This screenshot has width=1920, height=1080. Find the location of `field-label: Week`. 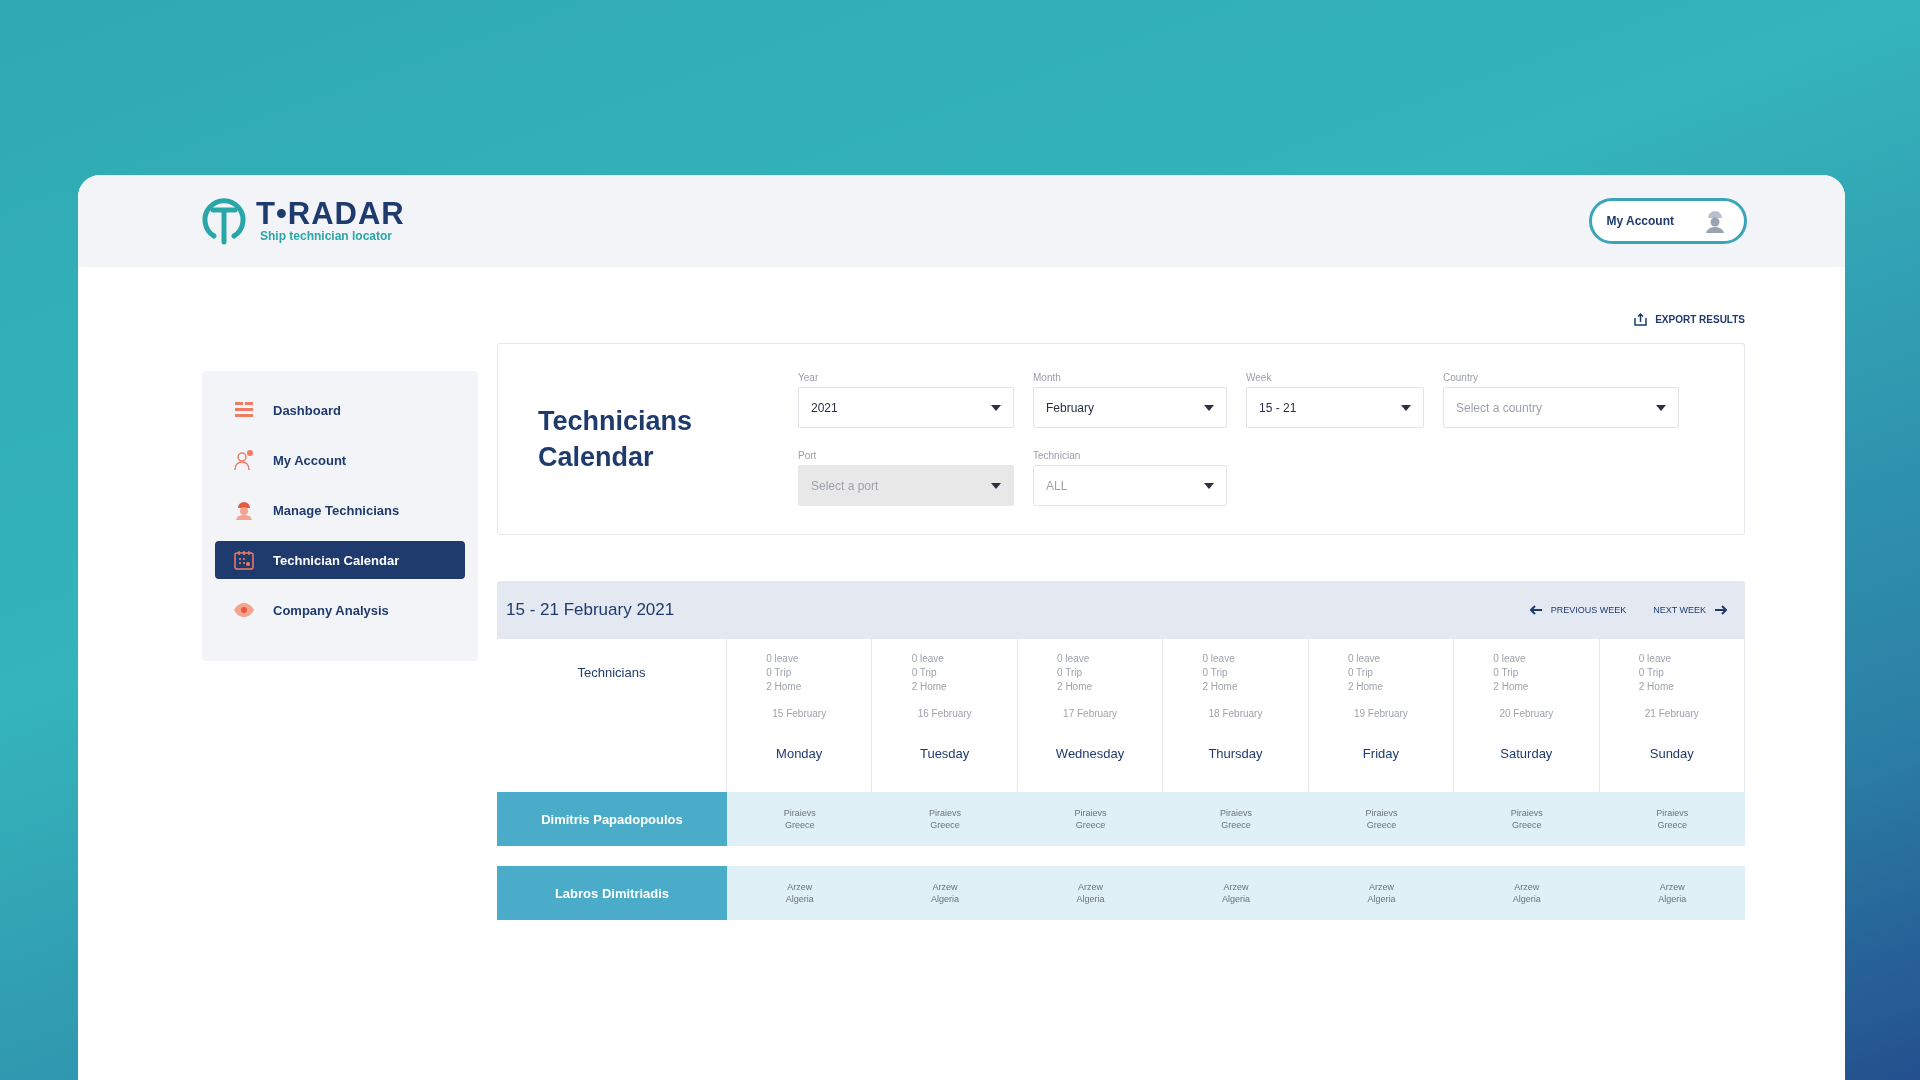

field-label: Week is located at coordinates (1259, 377).